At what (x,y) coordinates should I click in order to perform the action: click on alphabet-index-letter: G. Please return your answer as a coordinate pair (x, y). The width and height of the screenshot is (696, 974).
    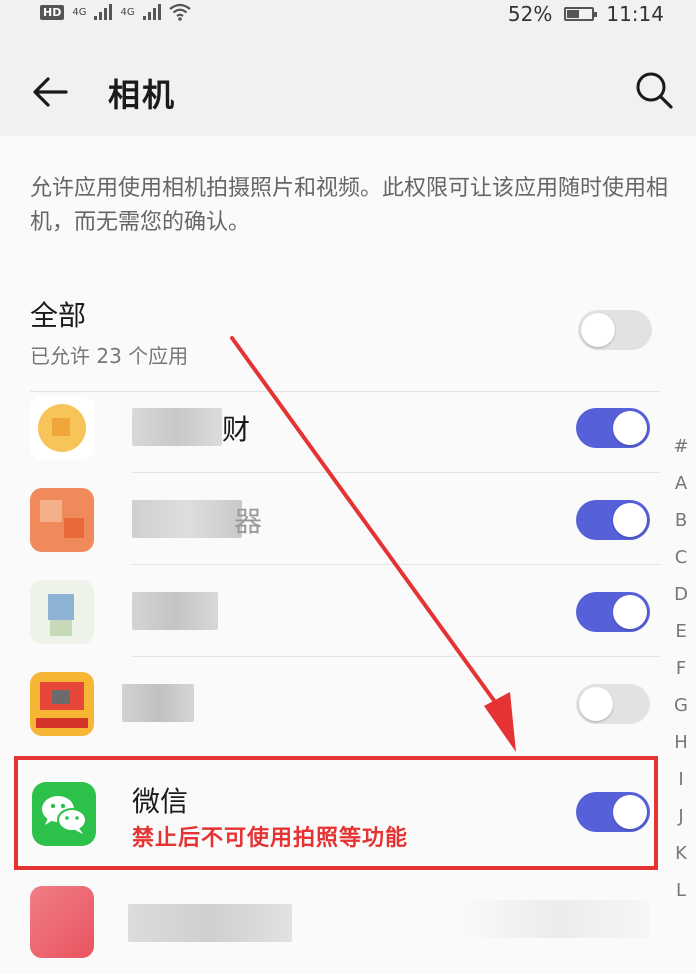
    Looking at the image, I should click on (681, 705).